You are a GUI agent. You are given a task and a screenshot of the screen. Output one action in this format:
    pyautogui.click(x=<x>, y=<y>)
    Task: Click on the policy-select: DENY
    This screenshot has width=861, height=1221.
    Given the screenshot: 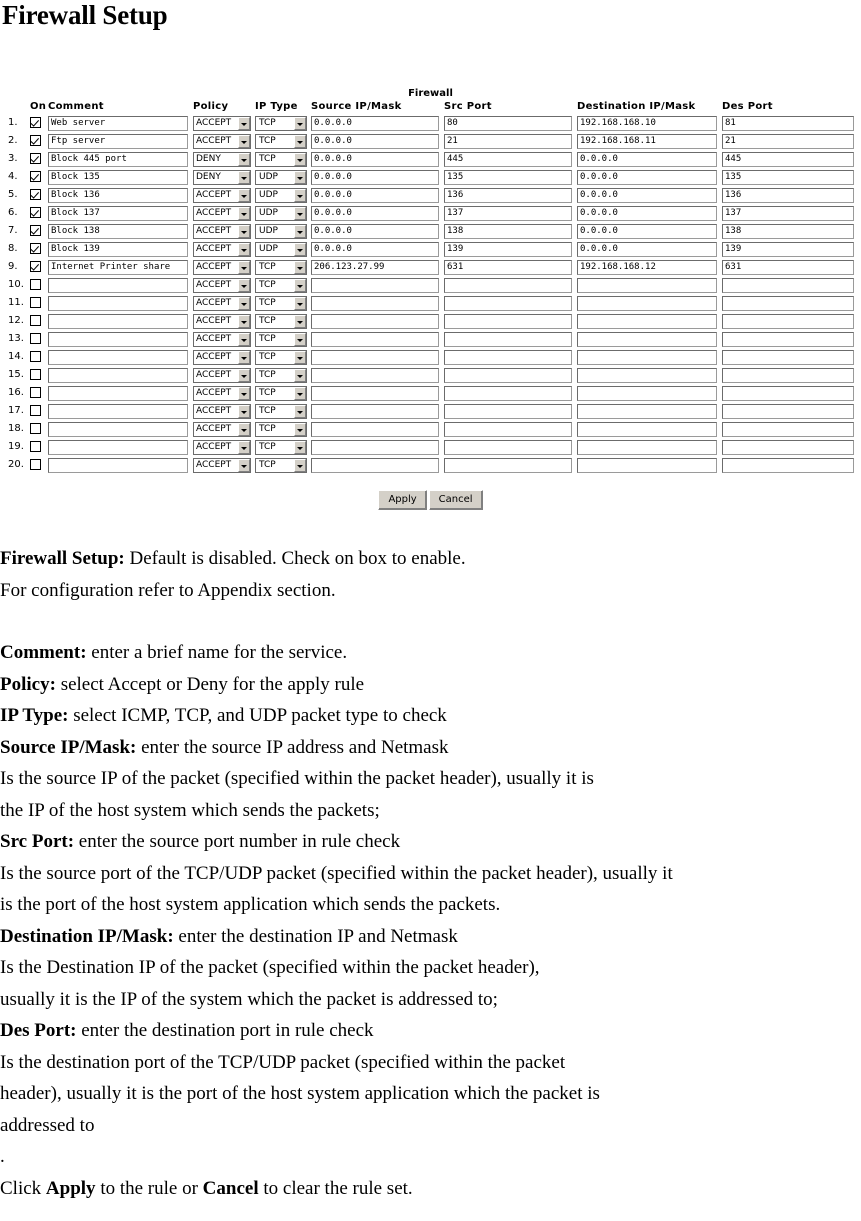 What is the action you would take?
    pyautogui.click(x=222, y=159)
    